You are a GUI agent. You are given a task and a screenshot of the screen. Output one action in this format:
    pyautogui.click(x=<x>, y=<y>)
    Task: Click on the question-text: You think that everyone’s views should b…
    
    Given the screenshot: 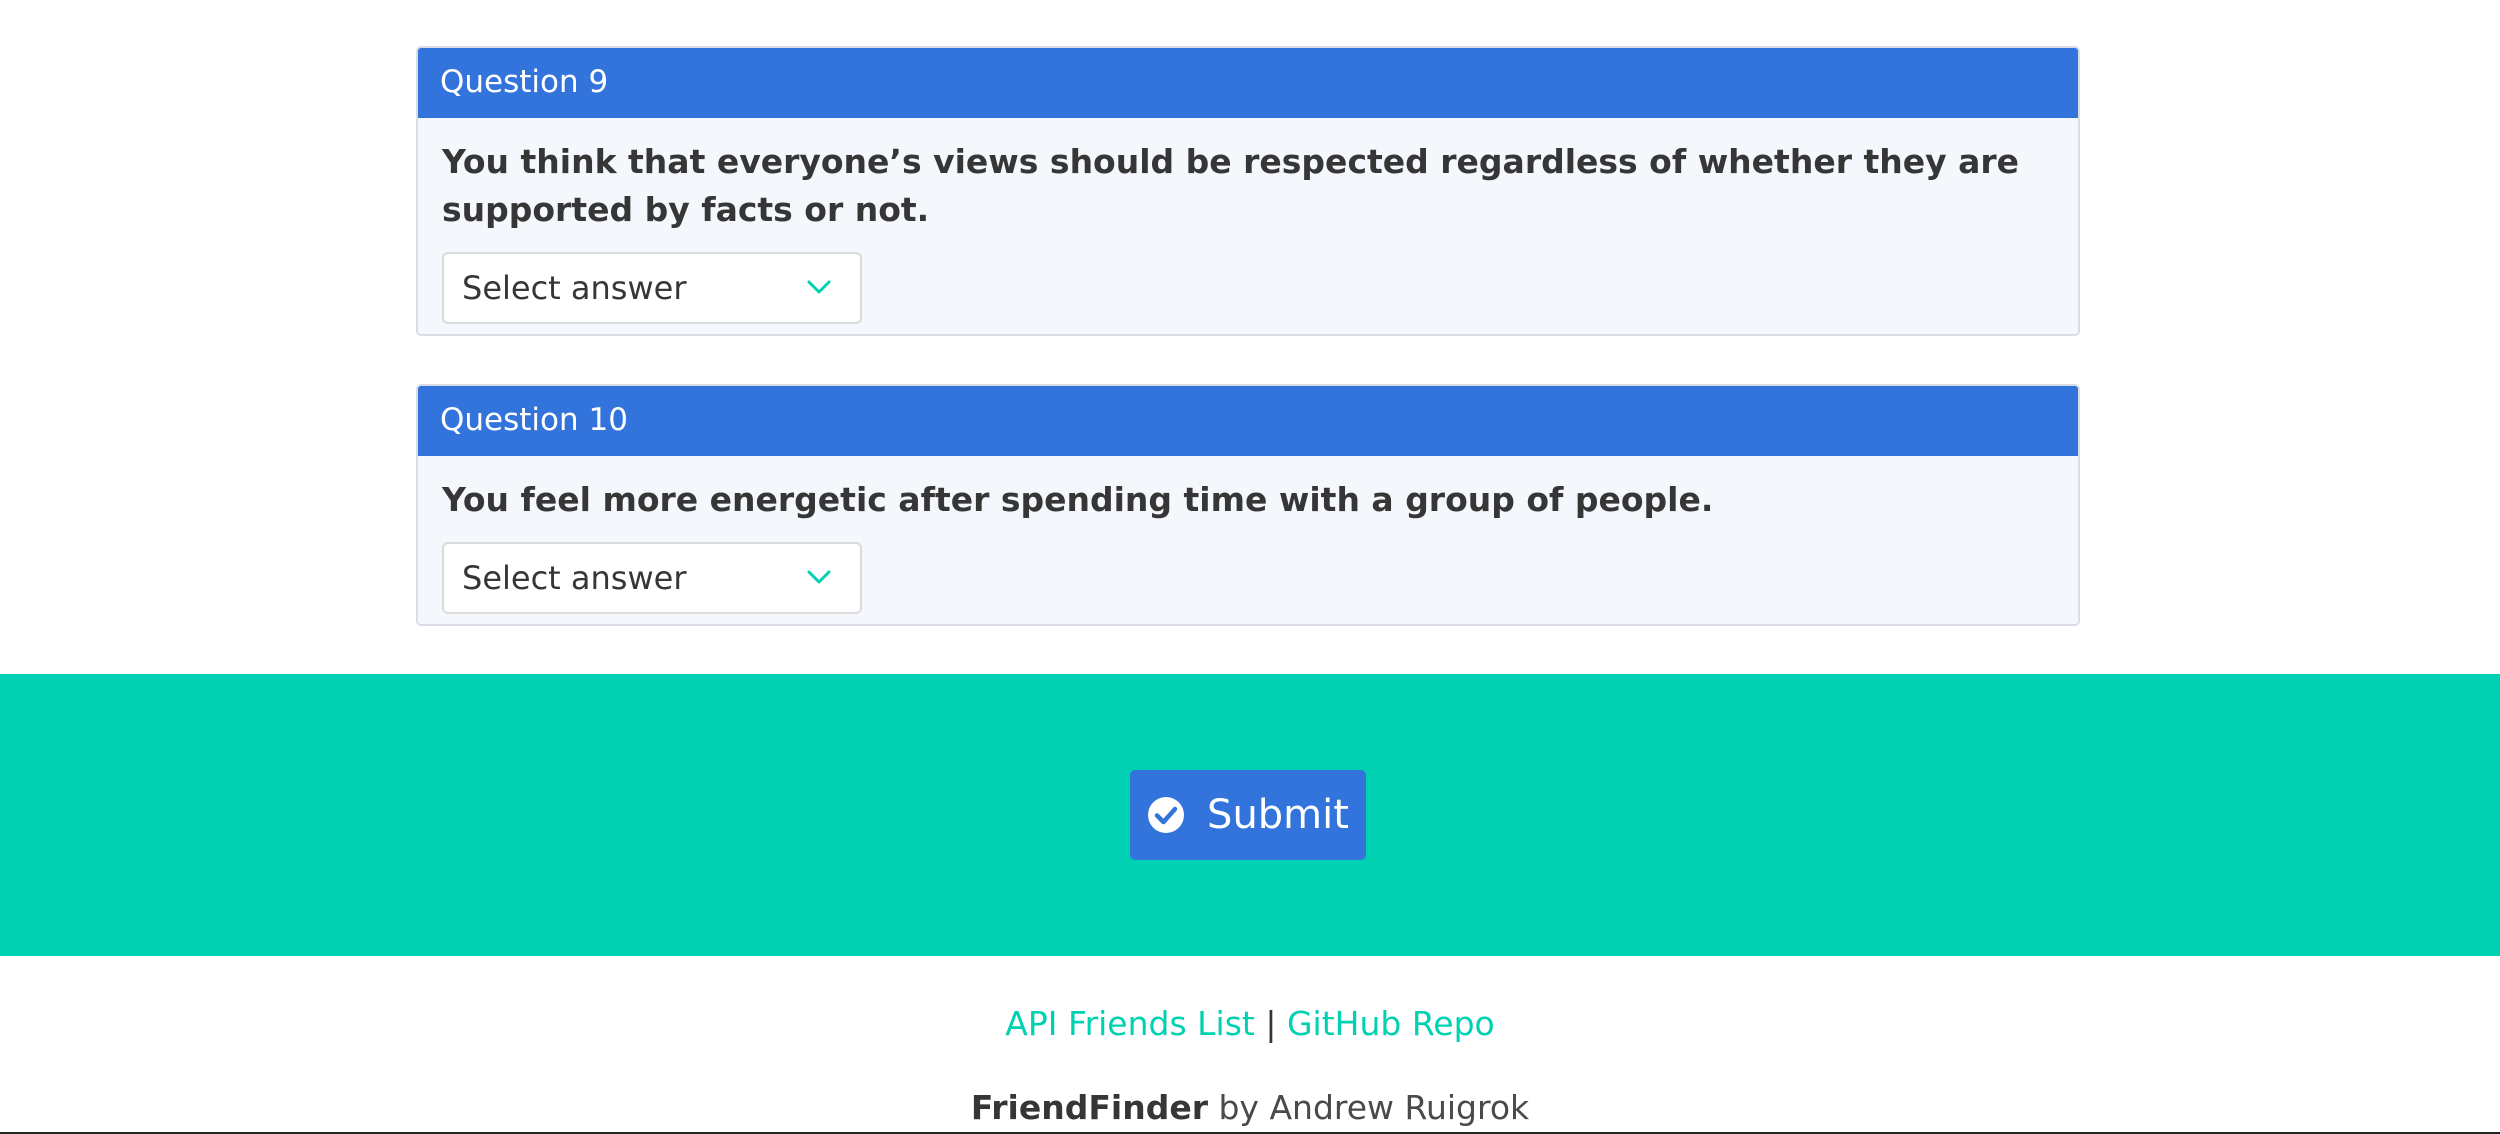 What is the action you would take?
    pyautogui.click(x=1231, y=185)
    